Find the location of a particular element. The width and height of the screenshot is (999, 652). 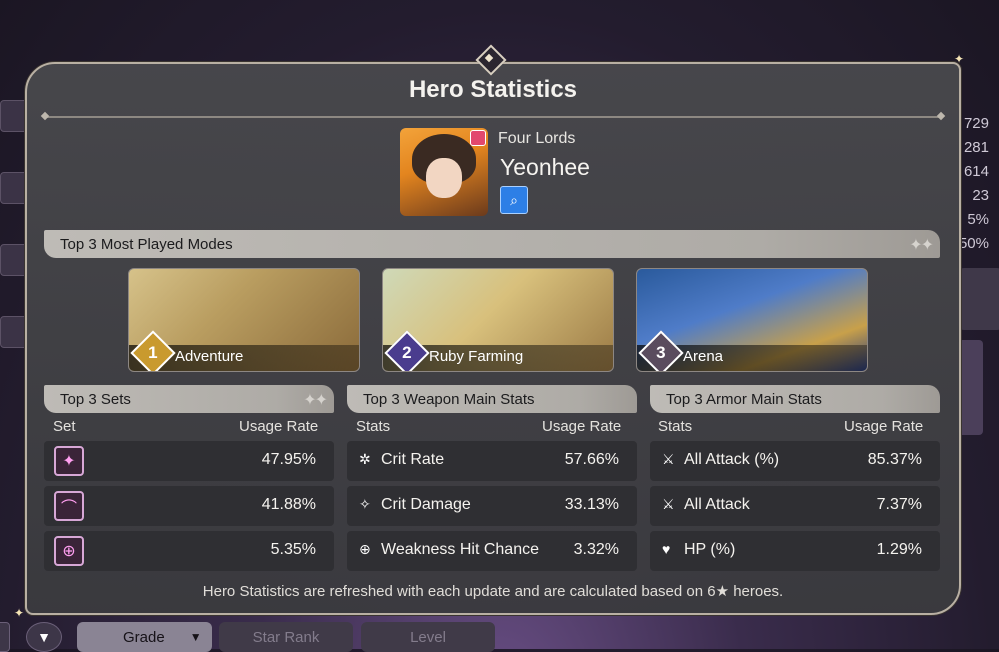

filter-button: ▼ is located at coordinates (44, 637).